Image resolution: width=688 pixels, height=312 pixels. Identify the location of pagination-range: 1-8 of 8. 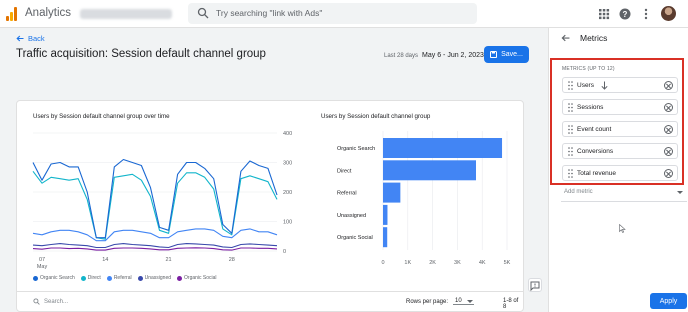
(511, 304).